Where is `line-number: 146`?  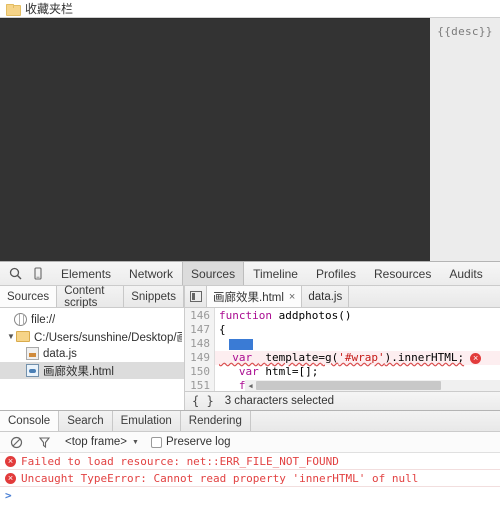 line-number: 146 is located at coordinates (200, 315).